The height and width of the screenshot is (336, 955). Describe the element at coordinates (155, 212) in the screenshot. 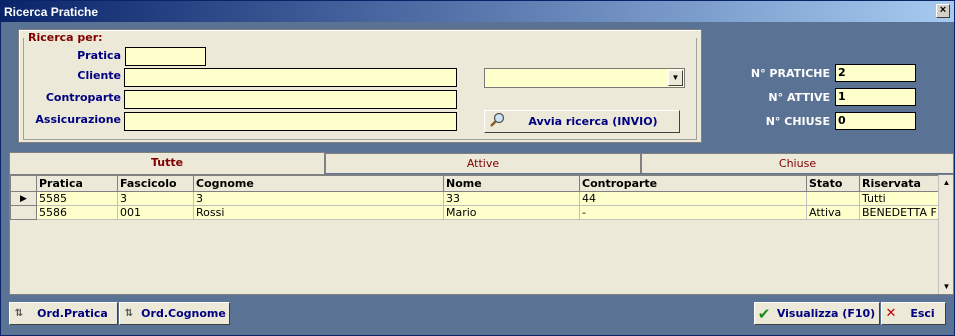

I see `cell-fascicolo: 001` at that location.